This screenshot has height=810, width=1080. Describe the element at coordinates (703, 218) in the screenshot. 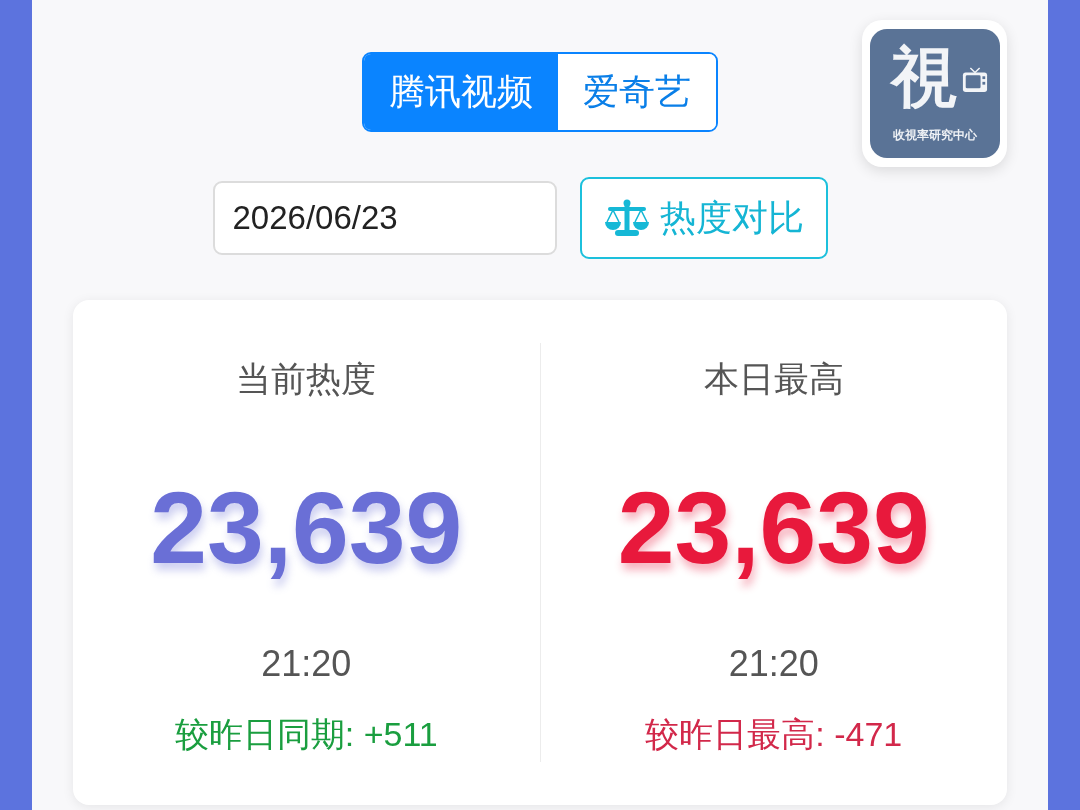

I see `compare-button: 热度对比` at that location.